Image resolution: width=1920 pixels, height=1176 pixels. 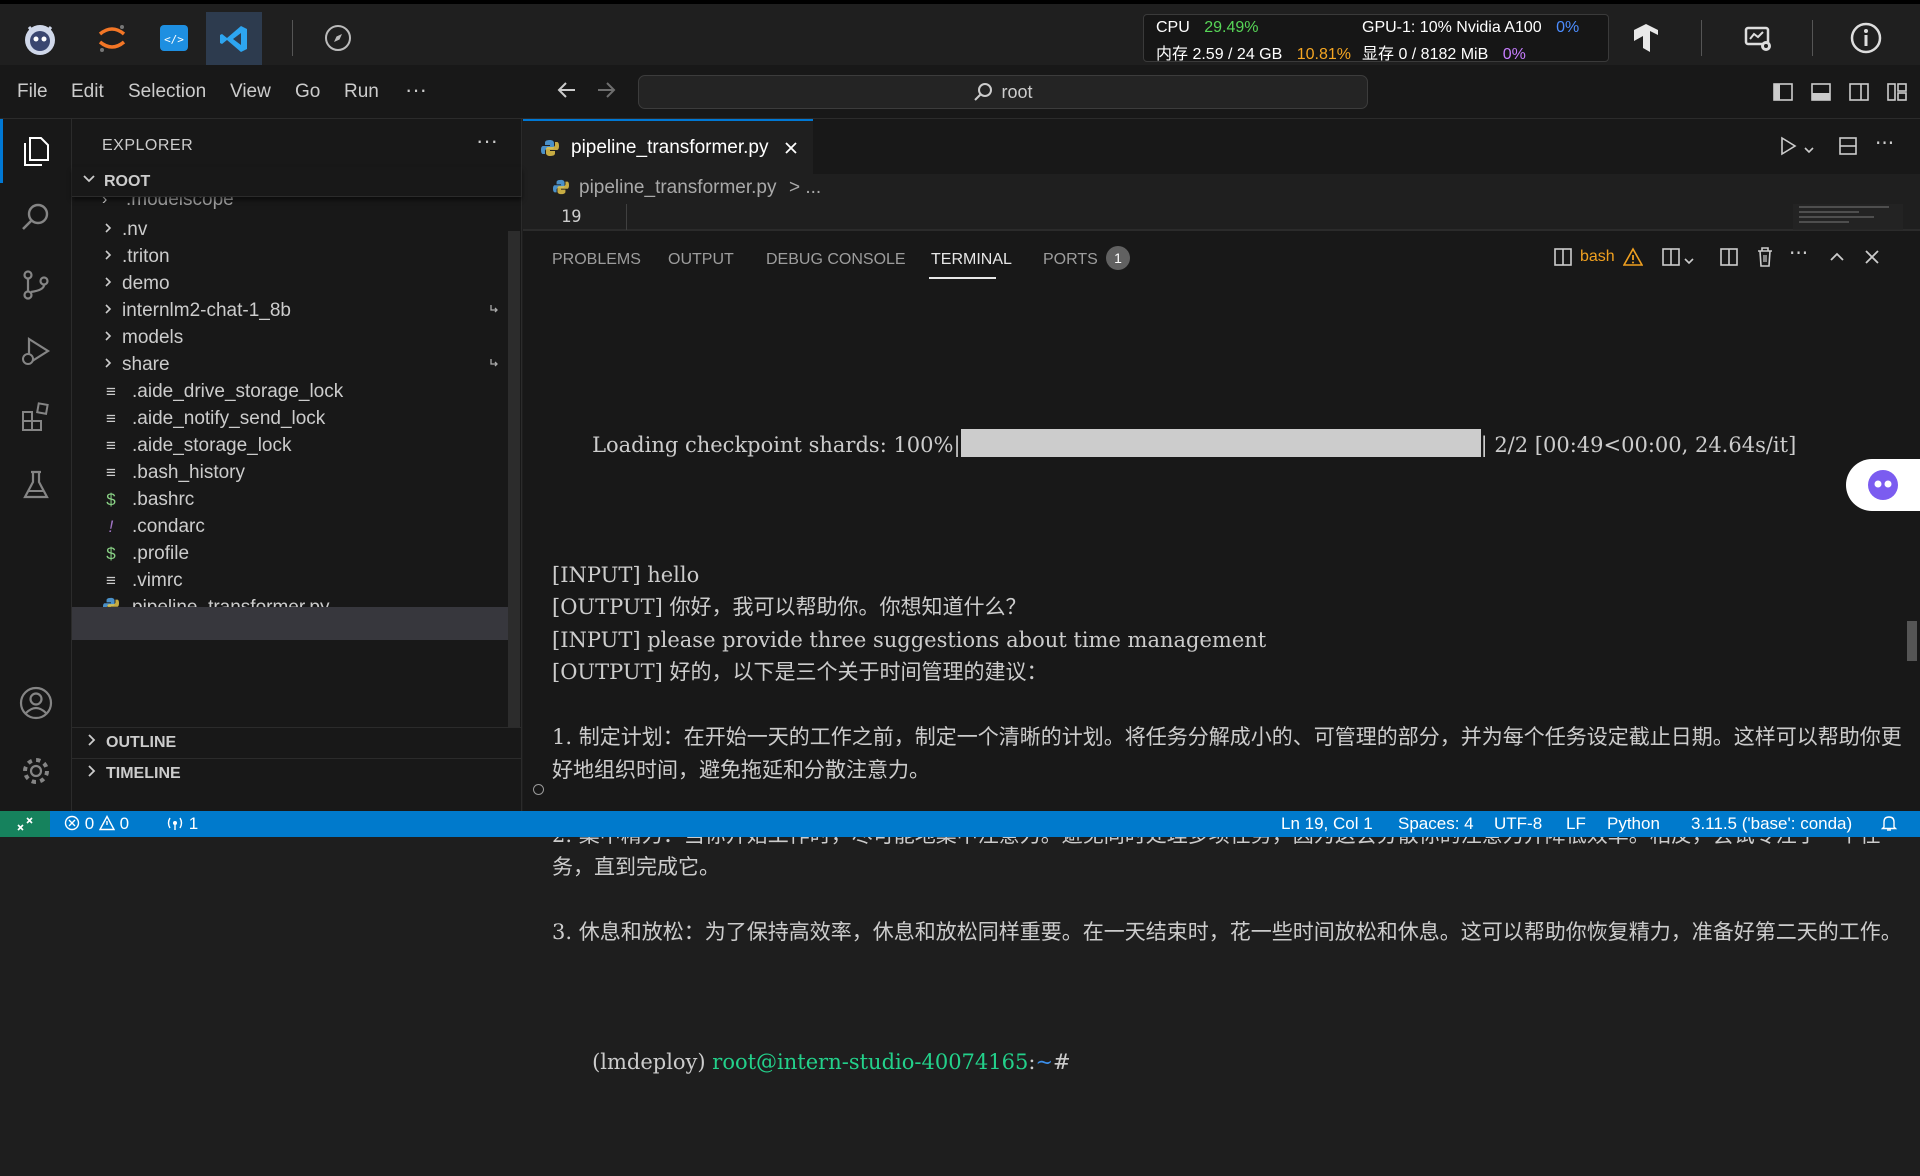 What do you see at coordinates (182, 824) in the screenshot?
I see `ports-status: 1` at bounding box center [182, 824].